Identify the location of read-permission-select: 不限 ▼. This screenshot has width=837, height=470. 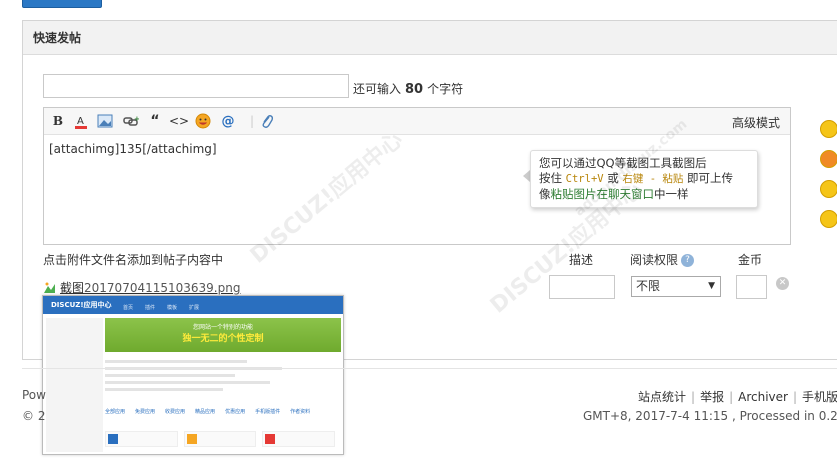
(676, 286).